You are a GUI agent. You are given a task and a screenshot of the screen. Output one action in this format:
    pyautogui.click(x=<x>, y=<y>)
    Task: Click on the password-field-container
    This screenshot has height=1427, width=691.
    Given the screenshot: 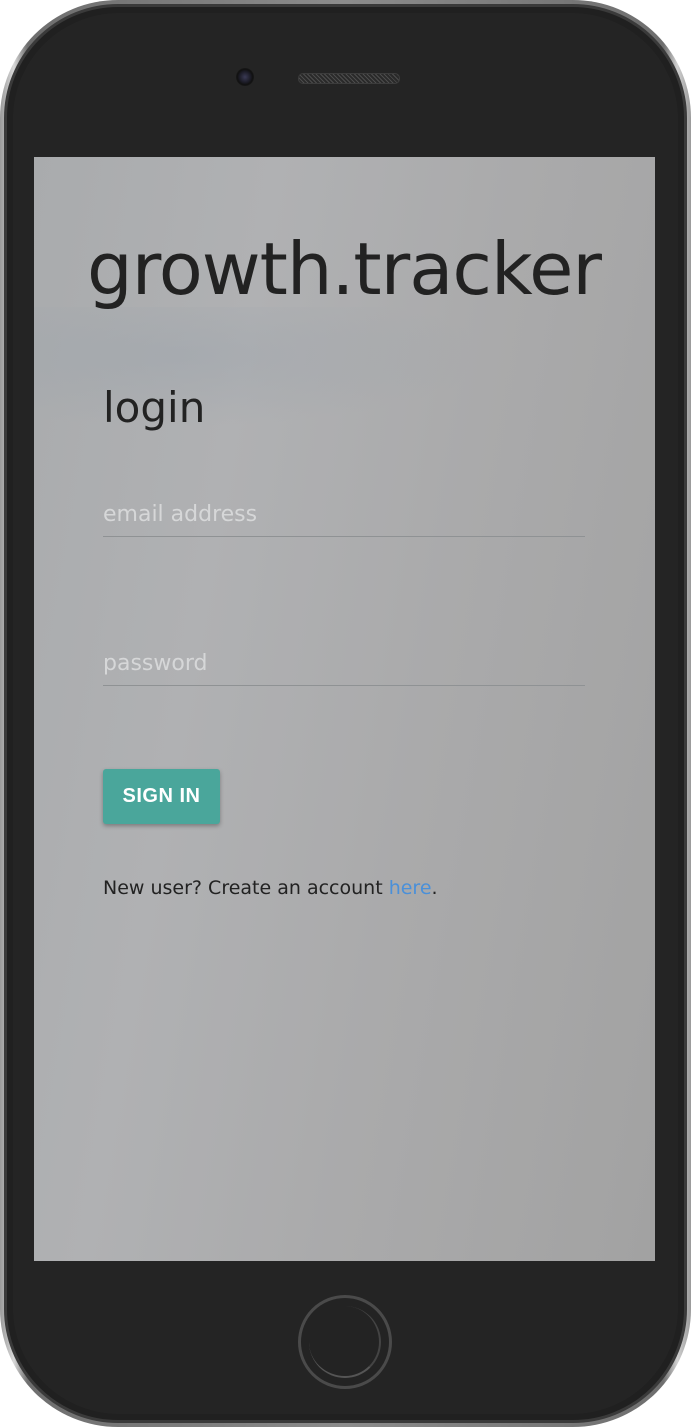 What is the action you would take?
    pyautogui.click(x=344, y=663)
    